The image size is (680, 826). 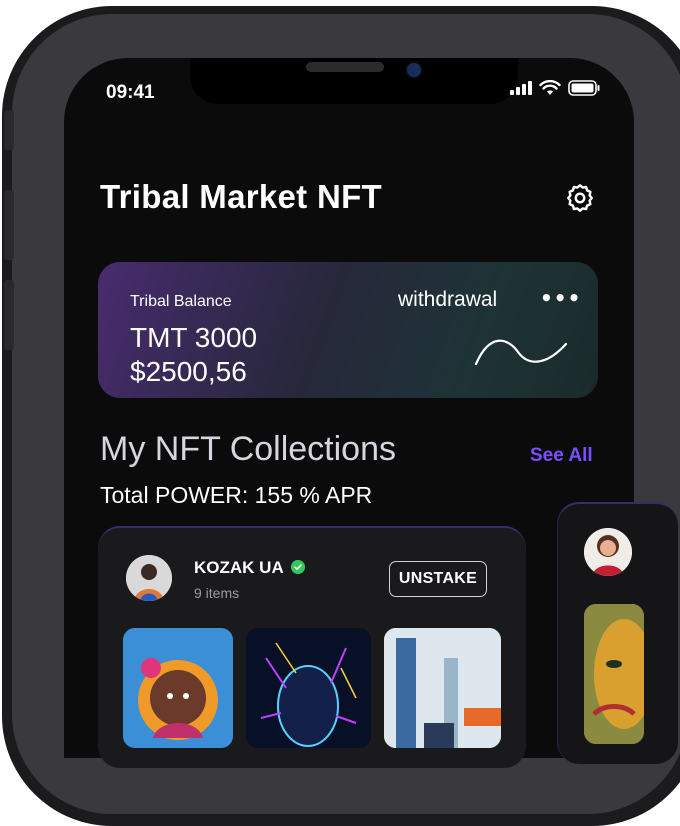 What do you see at coordinates (181, 301) in the screenshot?
I see `balance-label: Tribal Balance` at bounding box center [181, 301].